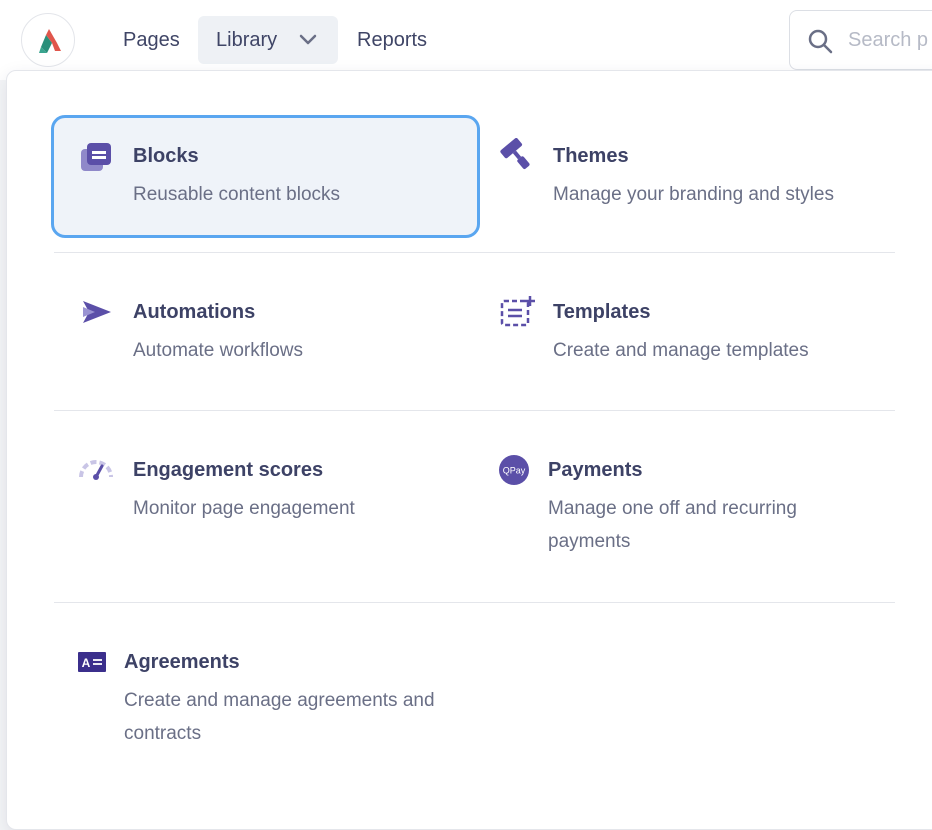 The image size is (932, 830). I want to click on app-logo, so click(48, 40).